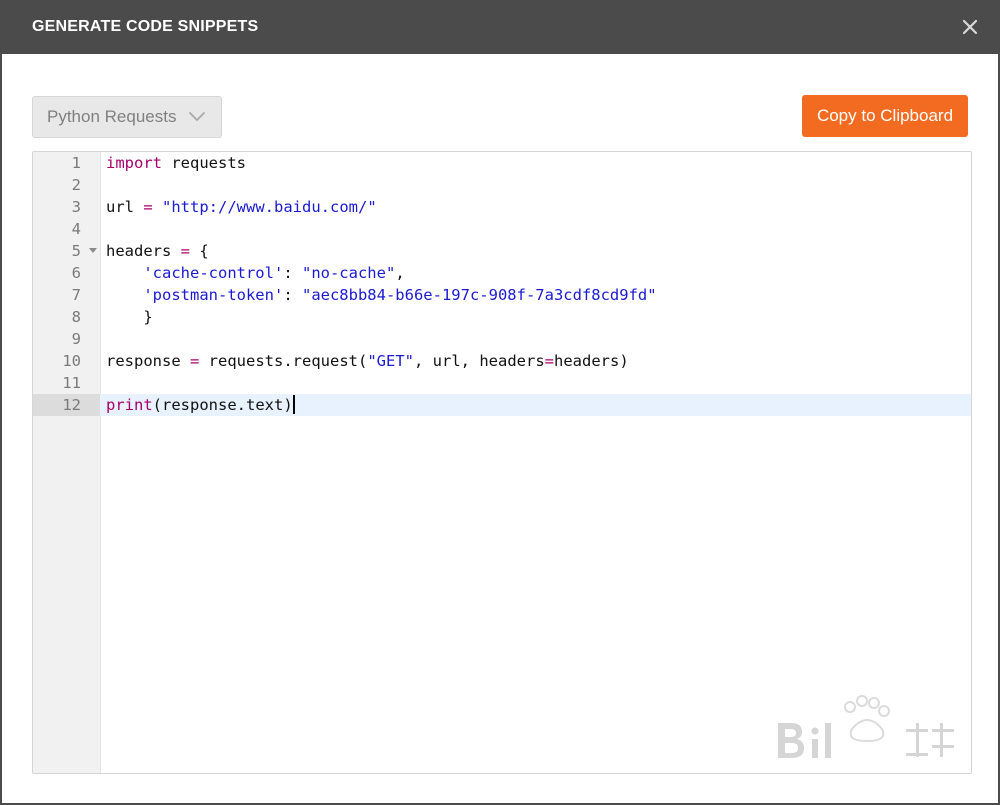 This screenshot has height=805, width=1000. I want to click on dialog-titlebar: GENERATE CODE SNIPPETS, so click(500, 27).